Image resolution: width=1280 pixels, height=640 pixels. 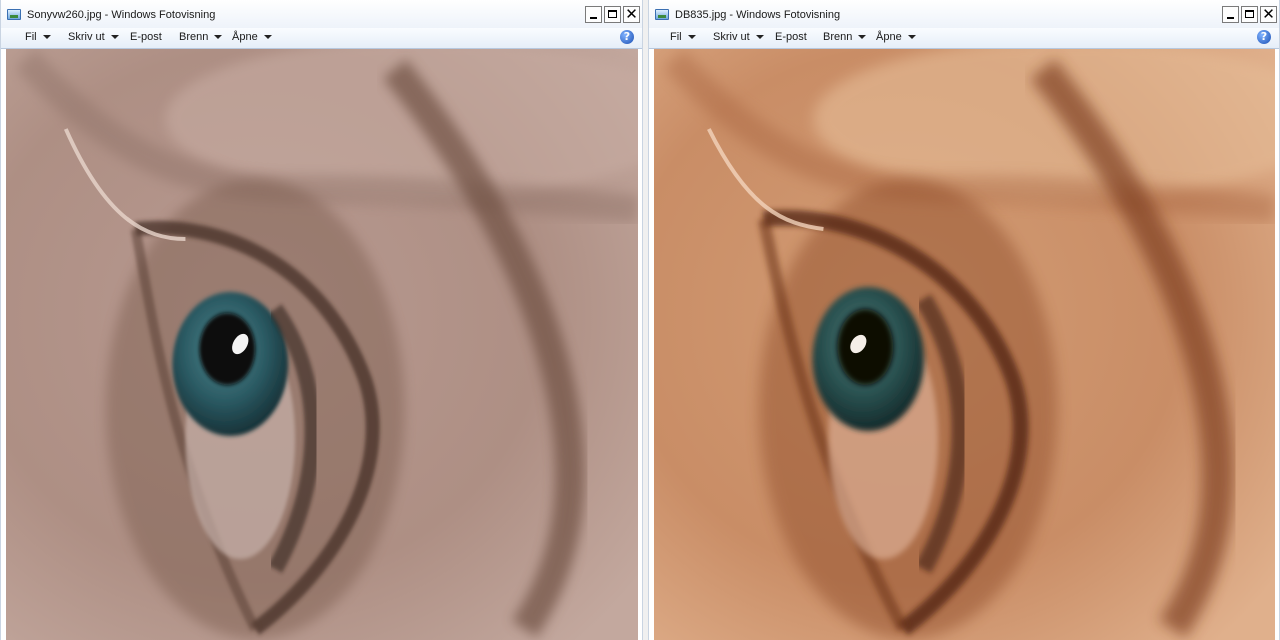 What do you see at coordinates (758, 15) in the screenshot?
I see `window-title: DB835.jpg - Windows Fotovisning` at bounding box center [758, 15].